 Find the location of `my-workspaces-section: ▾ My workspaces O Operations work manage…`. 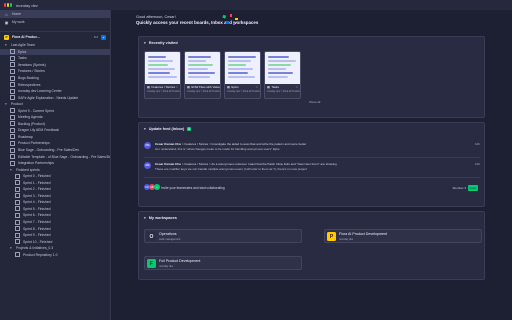

my-workspaces-section: ▾ My workspaces O Operations work manage… is located at coordinates (311, 245).